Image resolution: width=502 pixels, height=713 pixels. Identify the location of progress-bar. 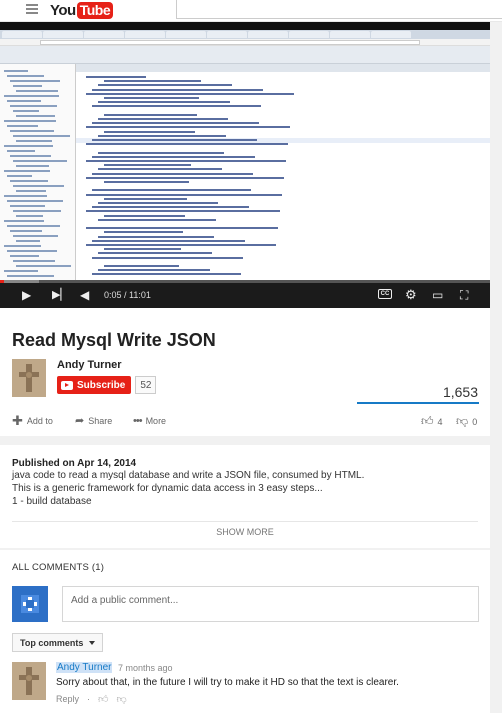
(245, 281).